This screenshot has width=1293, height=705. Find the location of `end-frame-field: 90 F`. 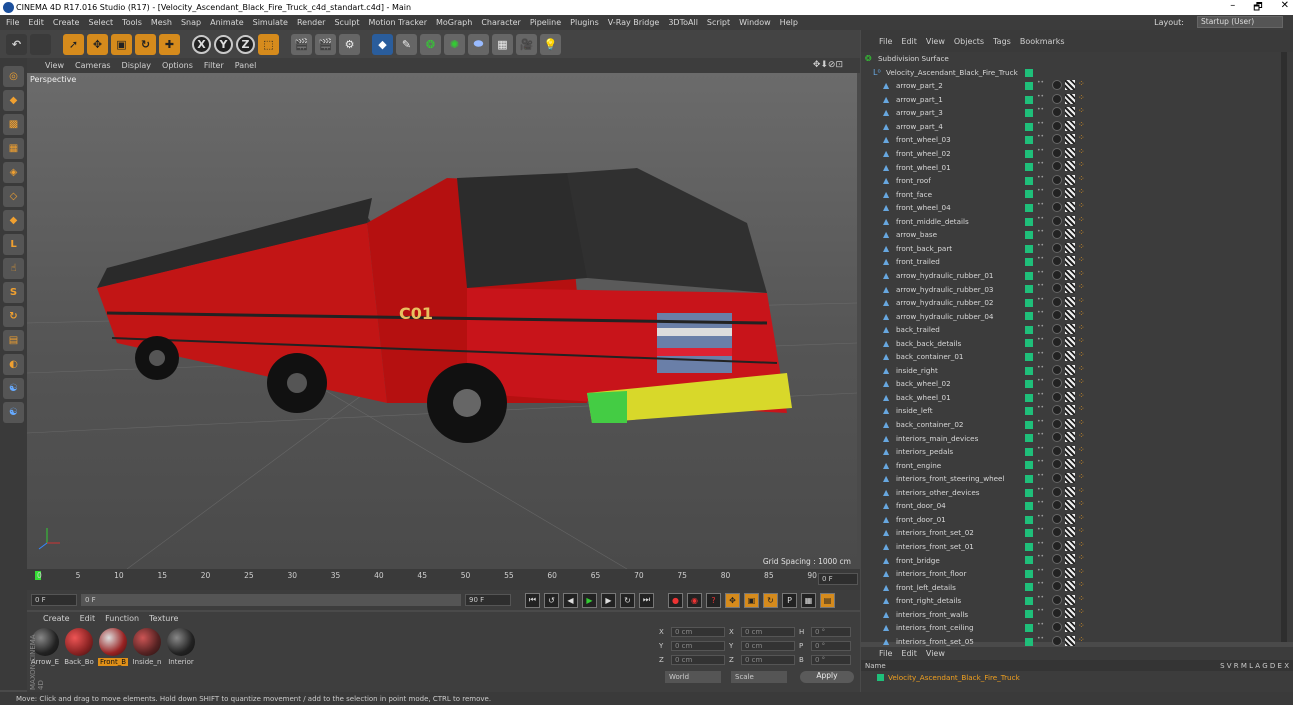

end-frame-field: 90 F is located at coordinates (488, 600).